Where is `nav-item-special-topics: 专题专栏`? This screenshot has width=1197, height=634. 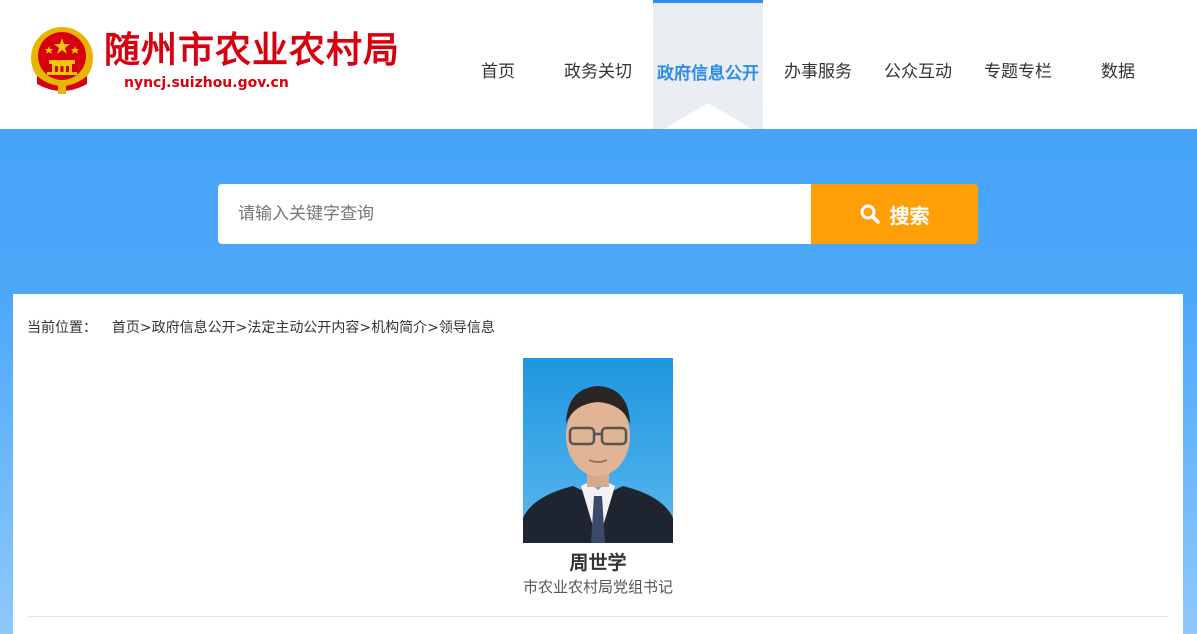
nav-item-special-topics: 专题专栏 is located at coordinates (1018, 64).